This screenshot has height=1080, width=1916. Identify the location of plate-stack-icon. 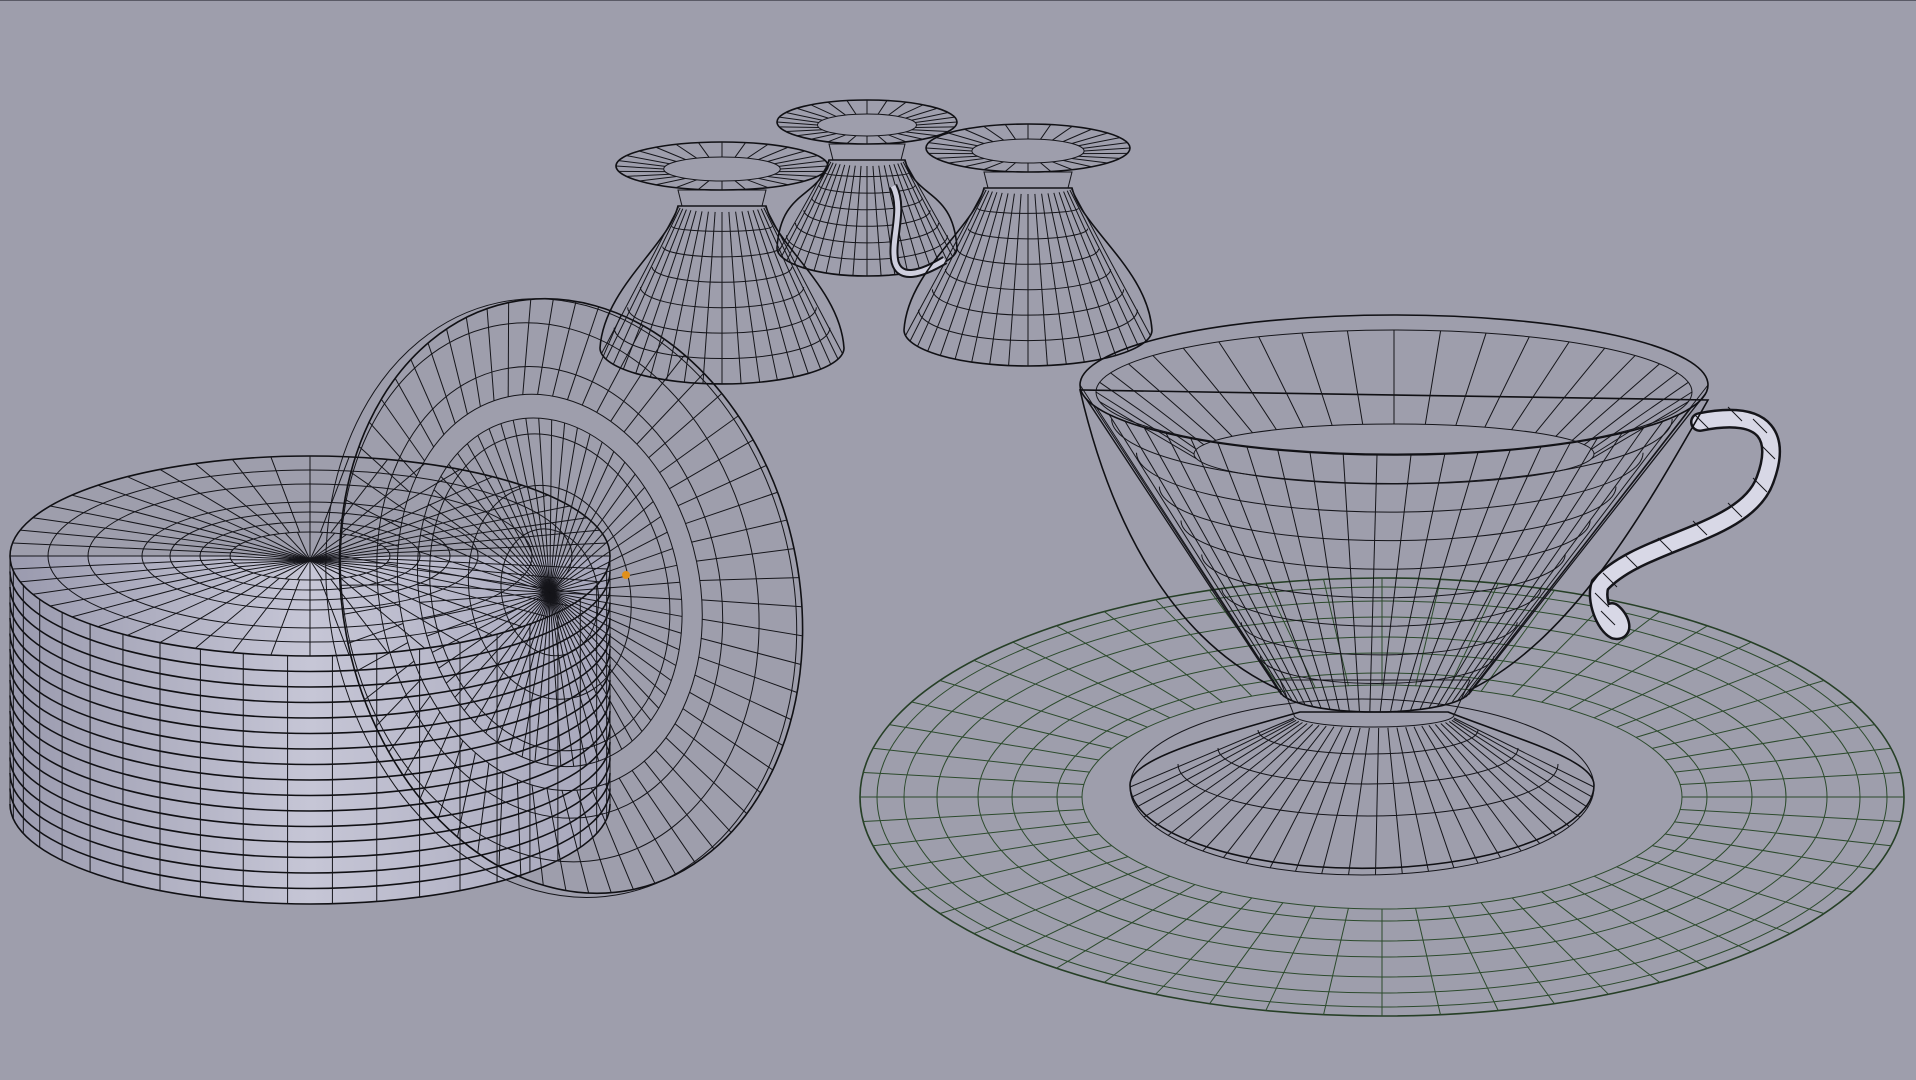
(310, 680).